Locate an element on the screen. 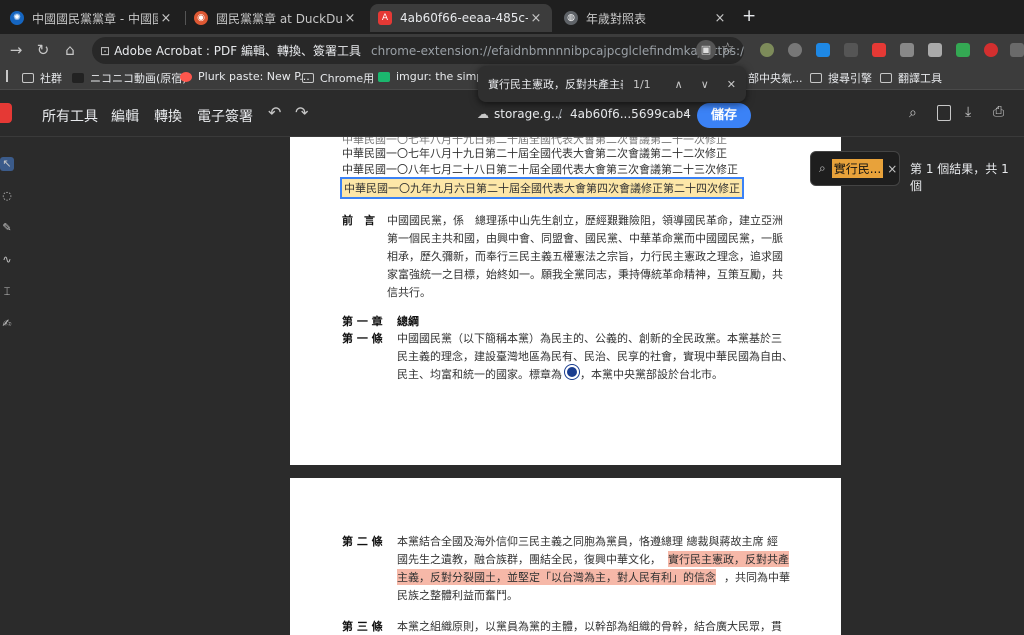 The height and width of the screenshot is (635, 1024). article1-line: 民主、均富和統一的國家。標章為 is located at coordinates (479, 374).